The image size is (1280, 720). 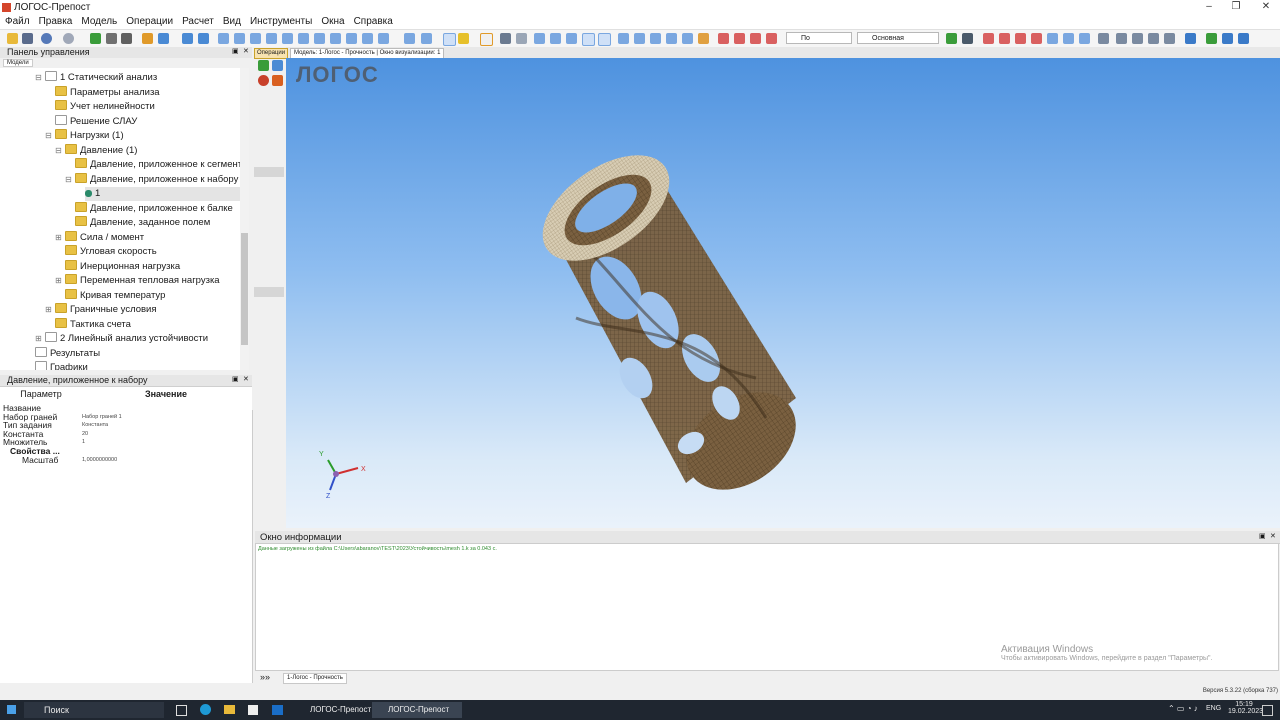 I want to click on tree-item: Граничные условия, so click(x=106, y=310).